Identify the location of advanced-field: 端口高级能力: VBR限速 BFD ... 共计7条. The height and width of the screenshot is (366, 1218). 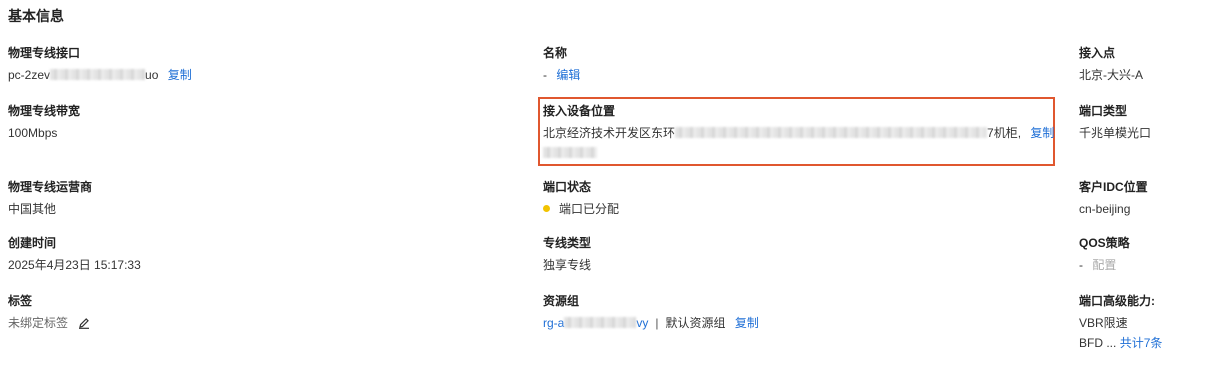
(1120, 322).